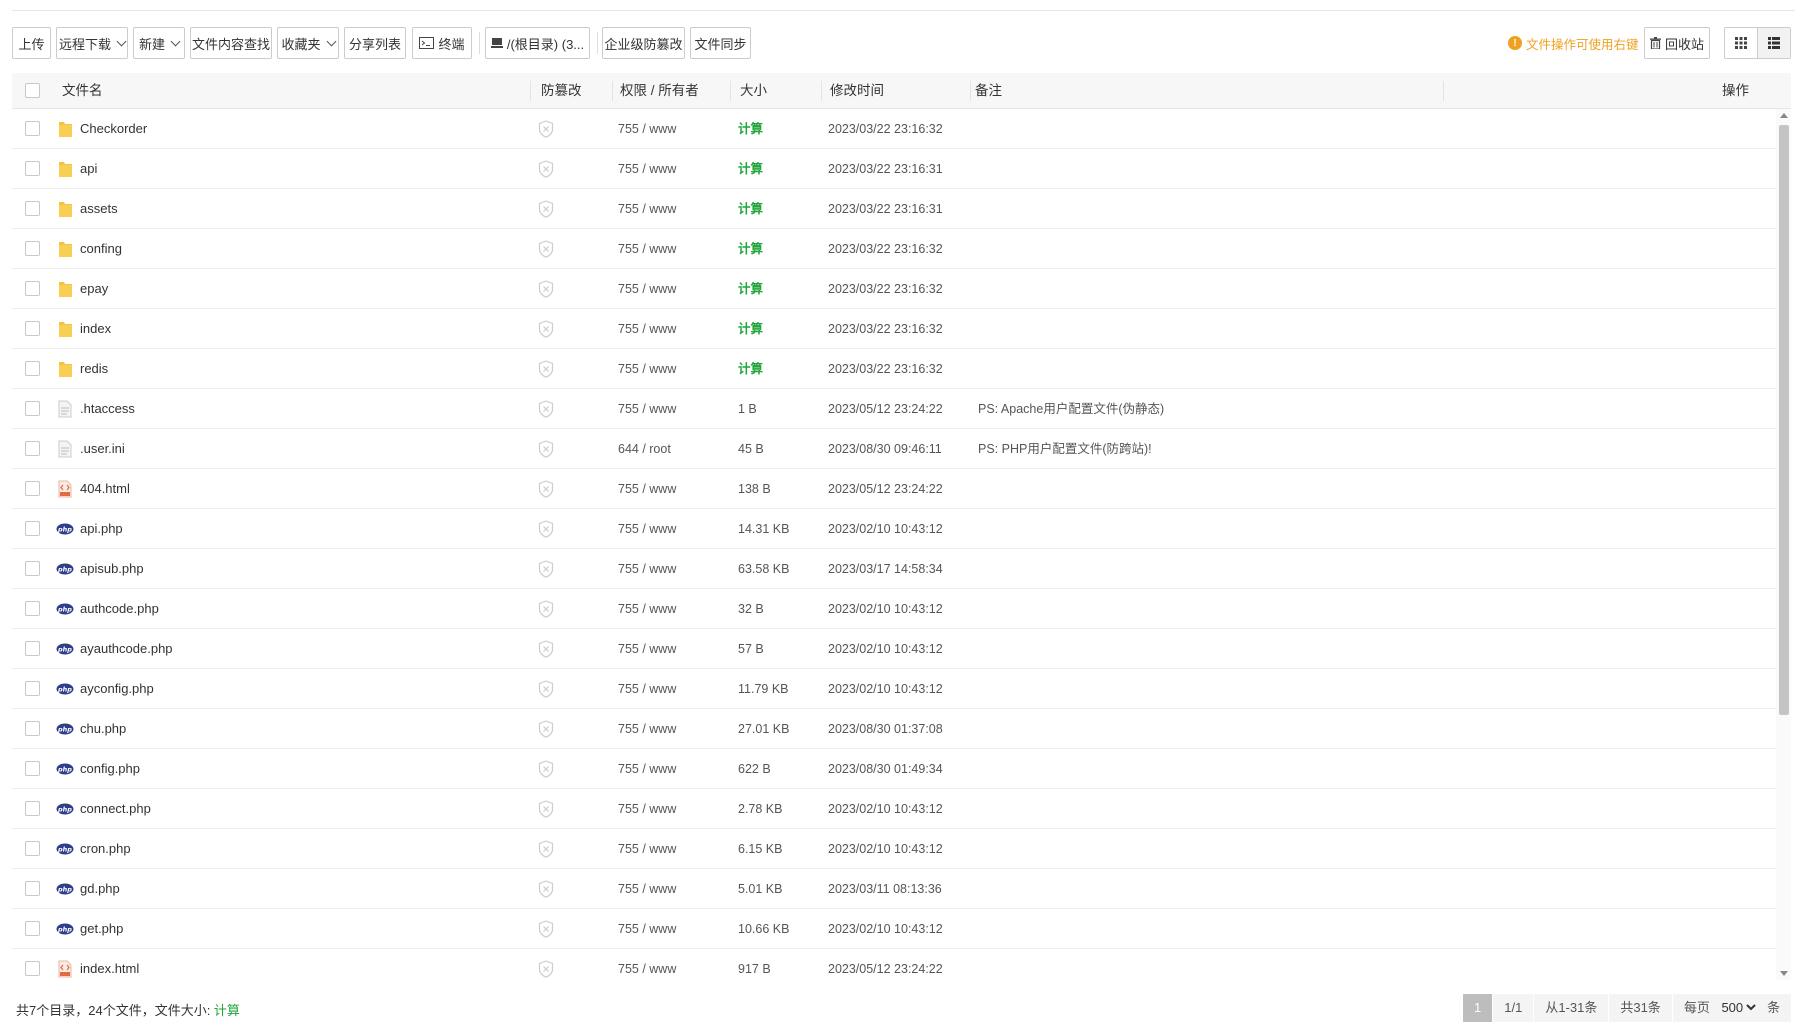 The height and width of the screenshot is (1036, 1795). Describe the element at coordinates (1784, 420) in the screenshot. I see `scrollbar-thumb` at that location.